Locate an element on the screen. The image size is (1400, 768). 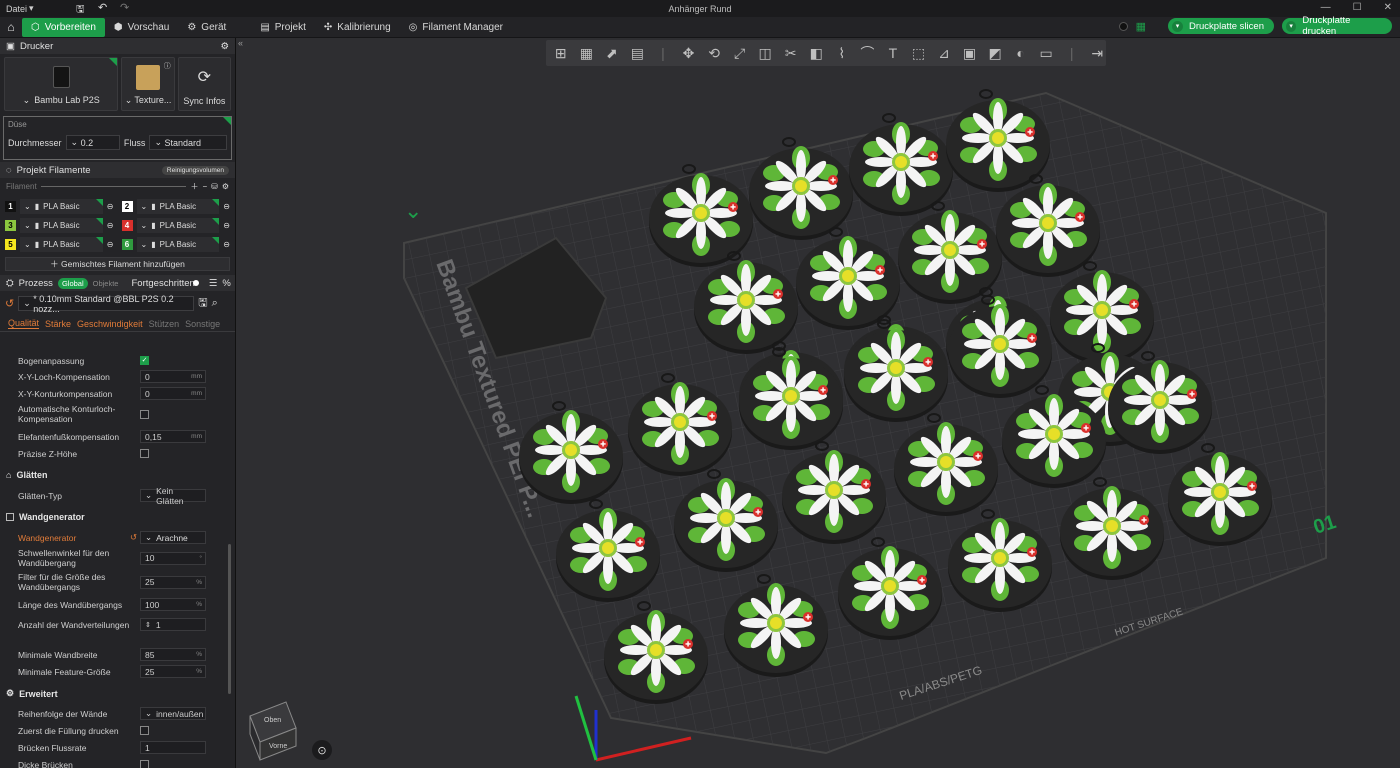
precise-z-checkbox is located at coordinates (144, 453).